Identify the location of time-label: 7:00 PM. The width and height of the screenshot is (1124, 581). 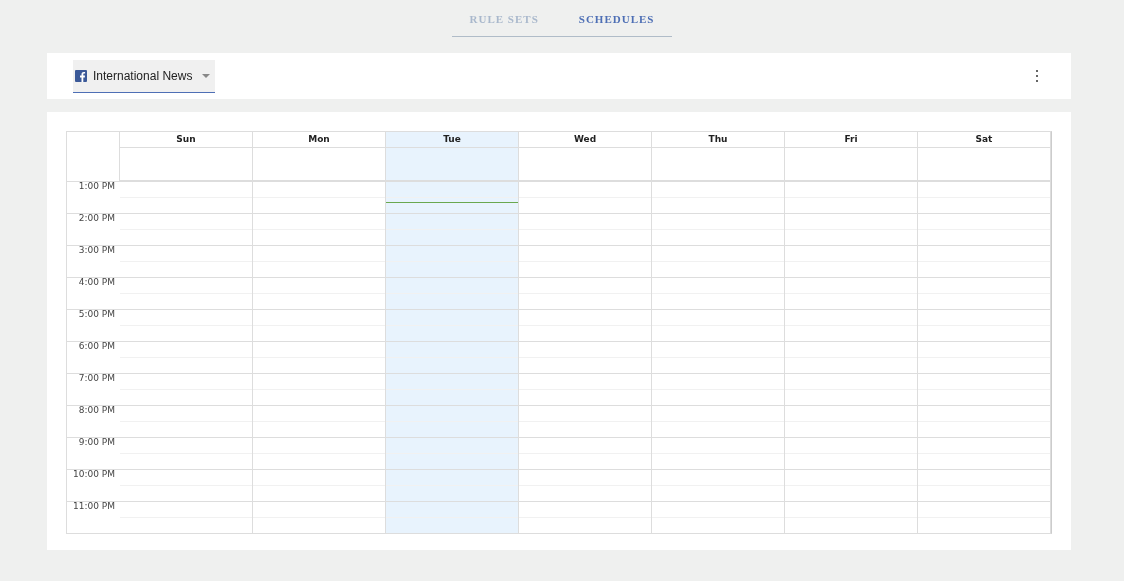
(96, 378).